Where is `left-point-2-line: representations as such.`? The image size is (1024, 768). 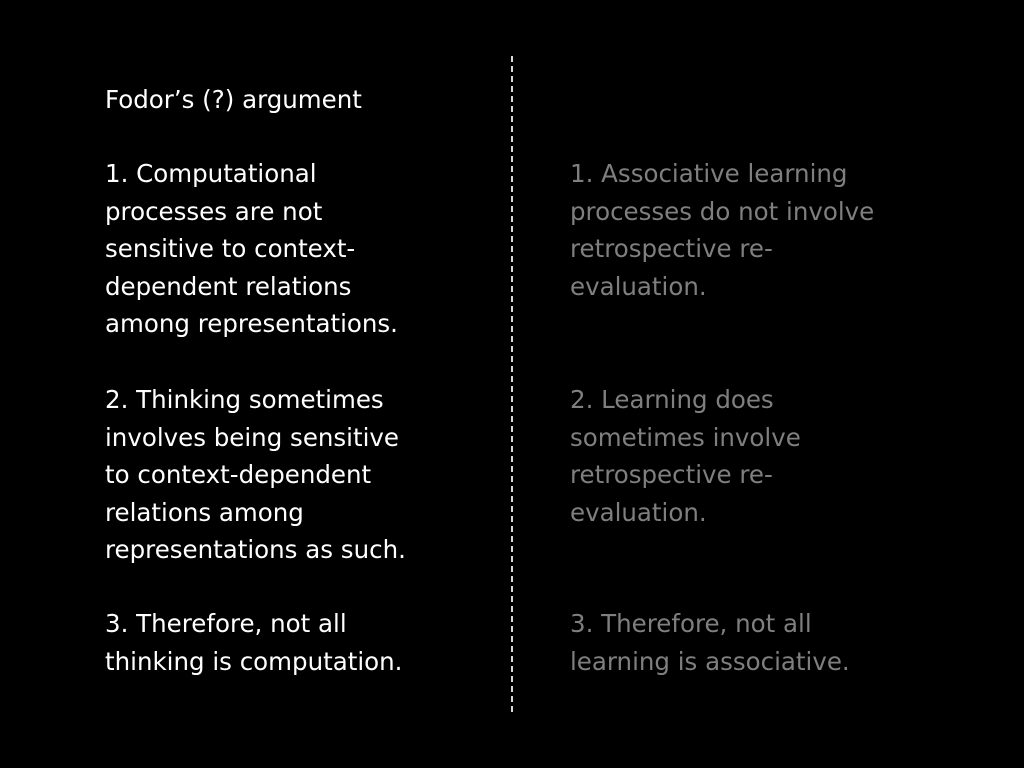 left-point-2-line: representations as such. is located at coordinates (255, 549).